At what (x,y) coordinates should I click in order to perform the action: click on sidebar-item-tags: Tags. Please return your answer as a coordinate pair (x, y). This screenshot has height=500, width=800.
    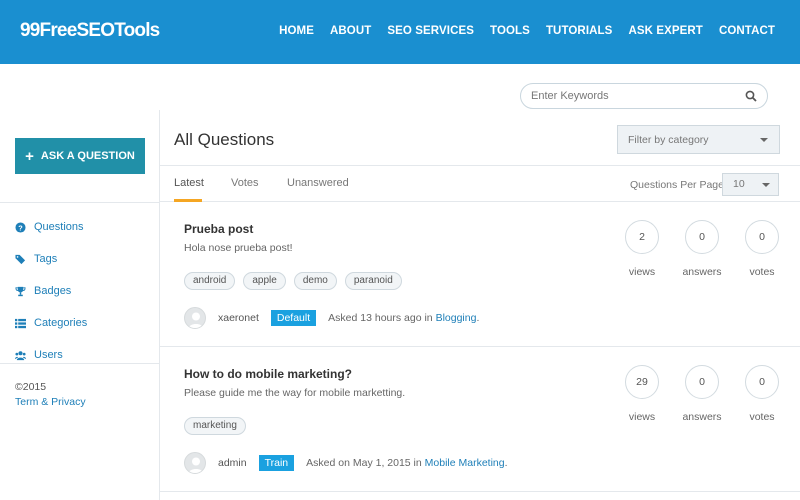
    Looking at the image, I should click on (51, 259).